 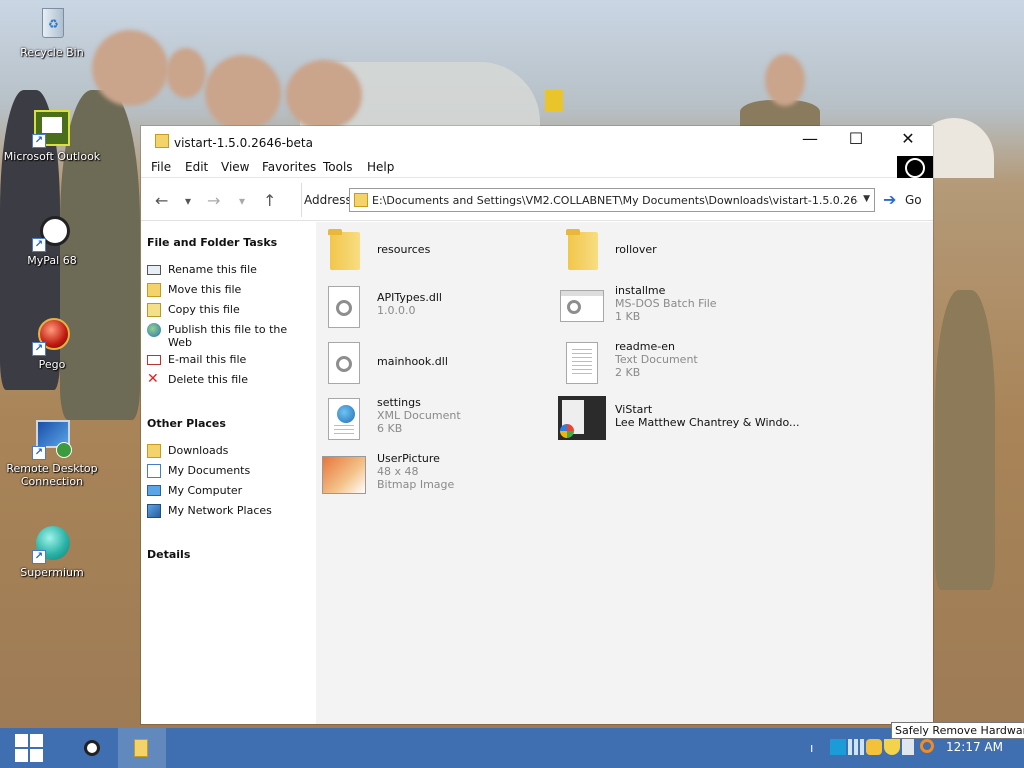 I want to click on desktop-icon-label: Supermium, so click(x=52, y=572).